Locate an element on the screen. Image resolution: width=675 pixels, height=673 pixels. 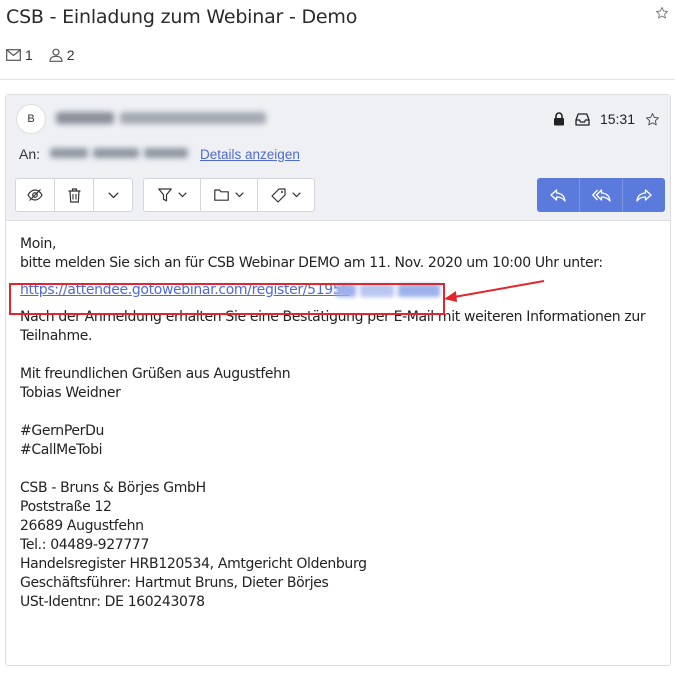
reply-button is located at coordinates (558, 195).